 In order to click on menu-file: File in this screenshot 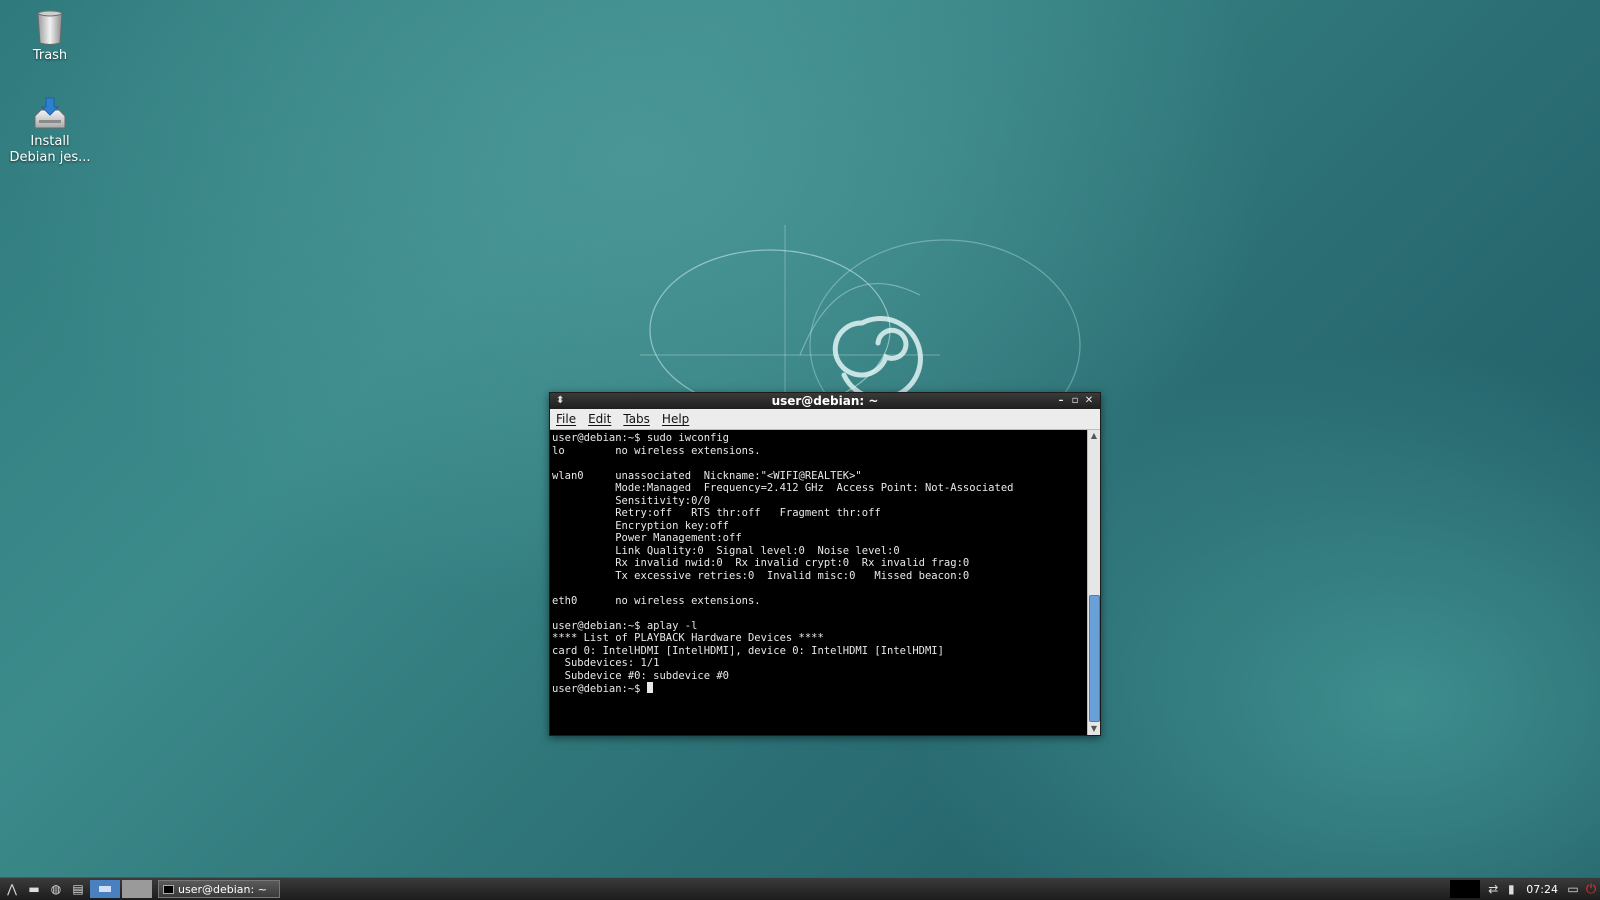, I will do `click(566, 419)`.